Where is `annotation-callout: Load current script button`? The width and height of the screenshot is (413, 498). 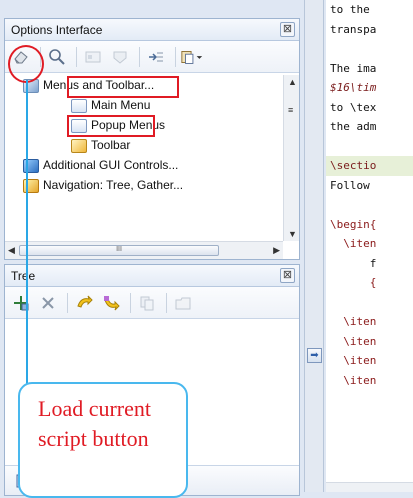
annotation-callout: Load current script button is located at coordinates (103, 440).